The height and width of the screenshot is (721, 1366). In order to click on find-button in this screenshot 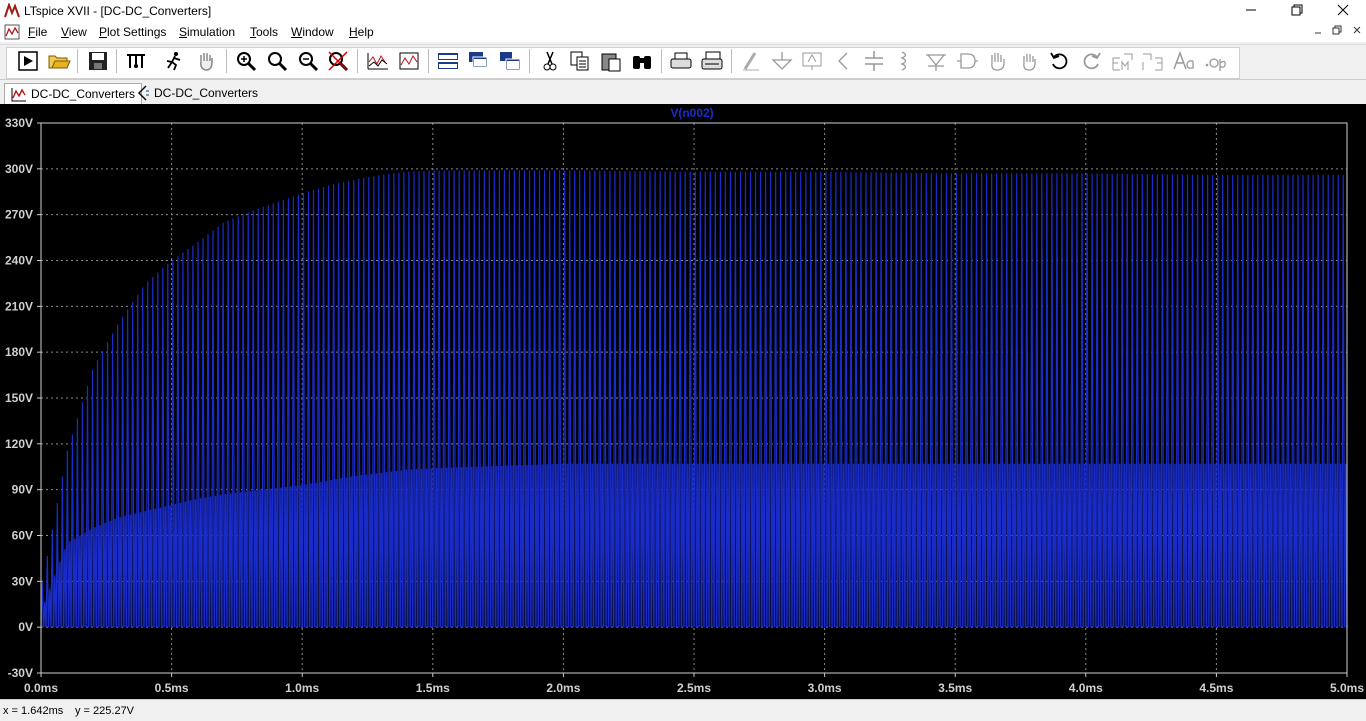, I will do `click(642, 61)`.